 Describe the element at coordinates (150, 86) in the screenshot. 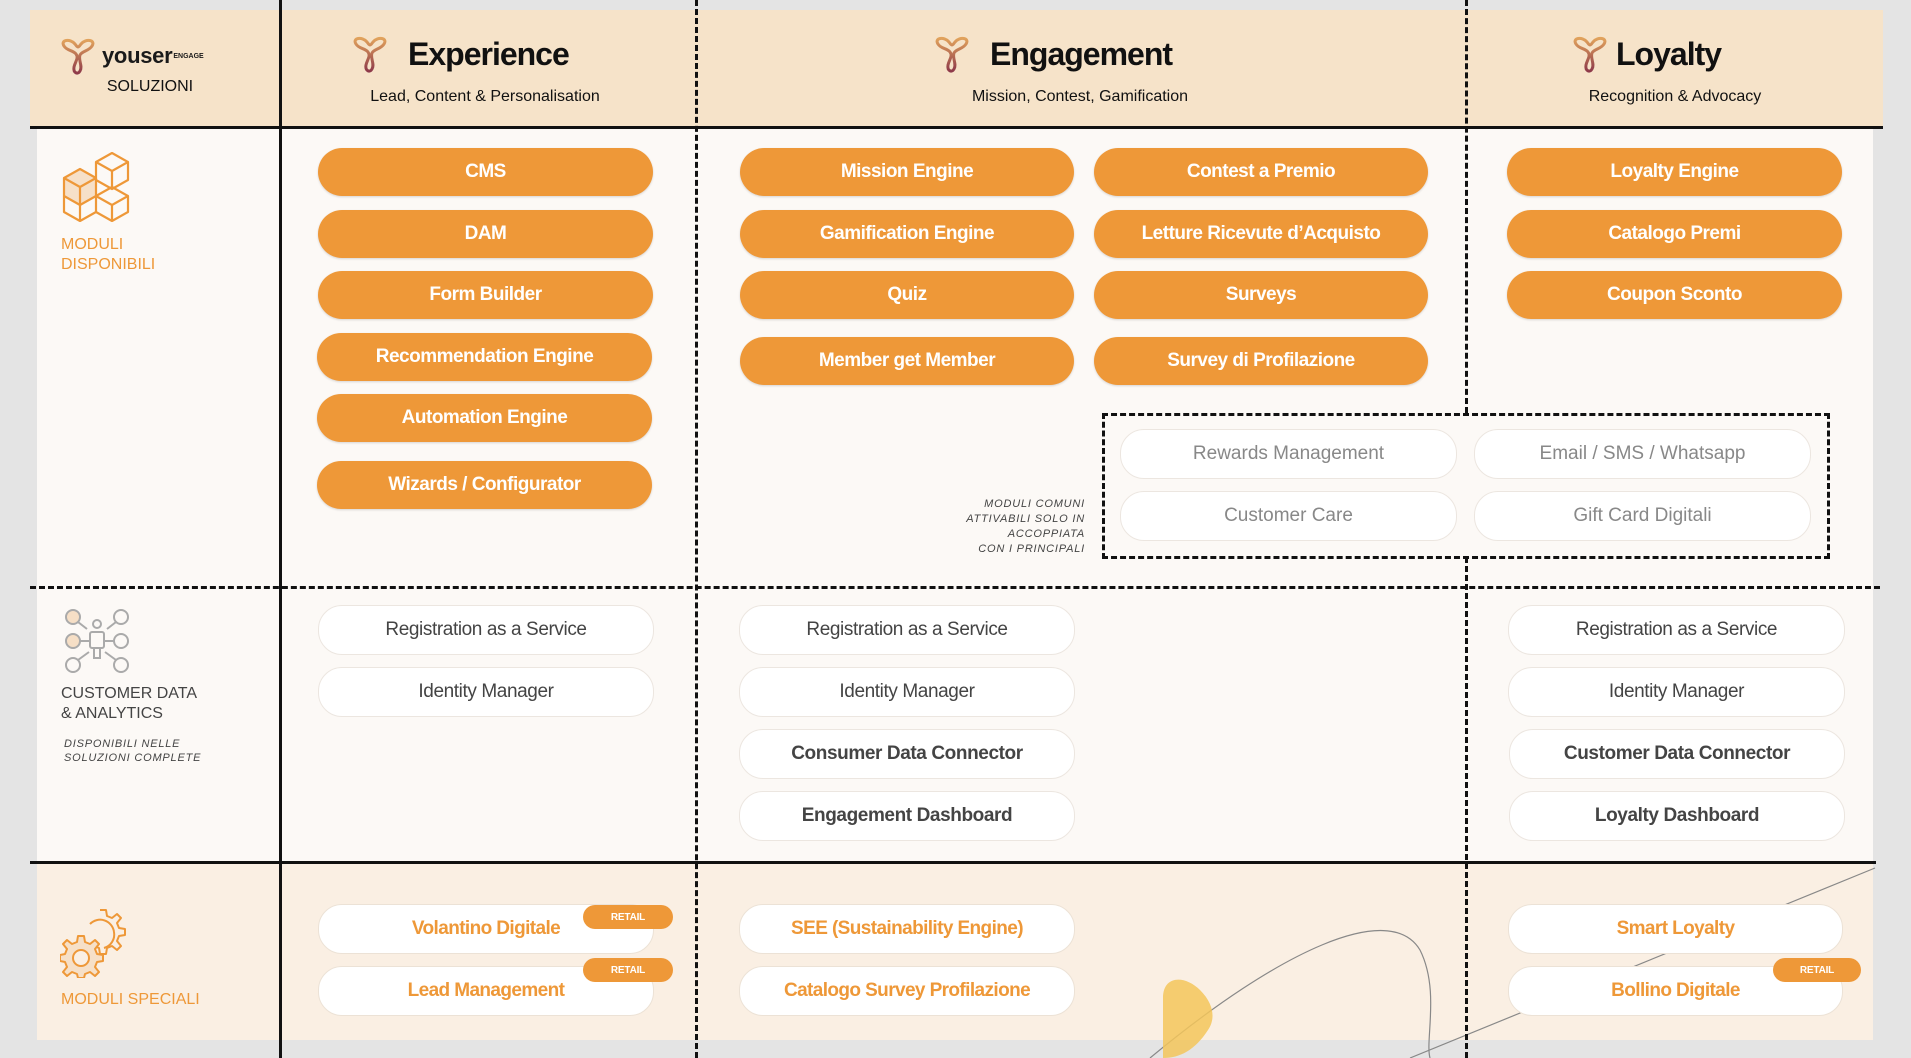

I see `header-subtitle: SOLUZIONI` at that location.